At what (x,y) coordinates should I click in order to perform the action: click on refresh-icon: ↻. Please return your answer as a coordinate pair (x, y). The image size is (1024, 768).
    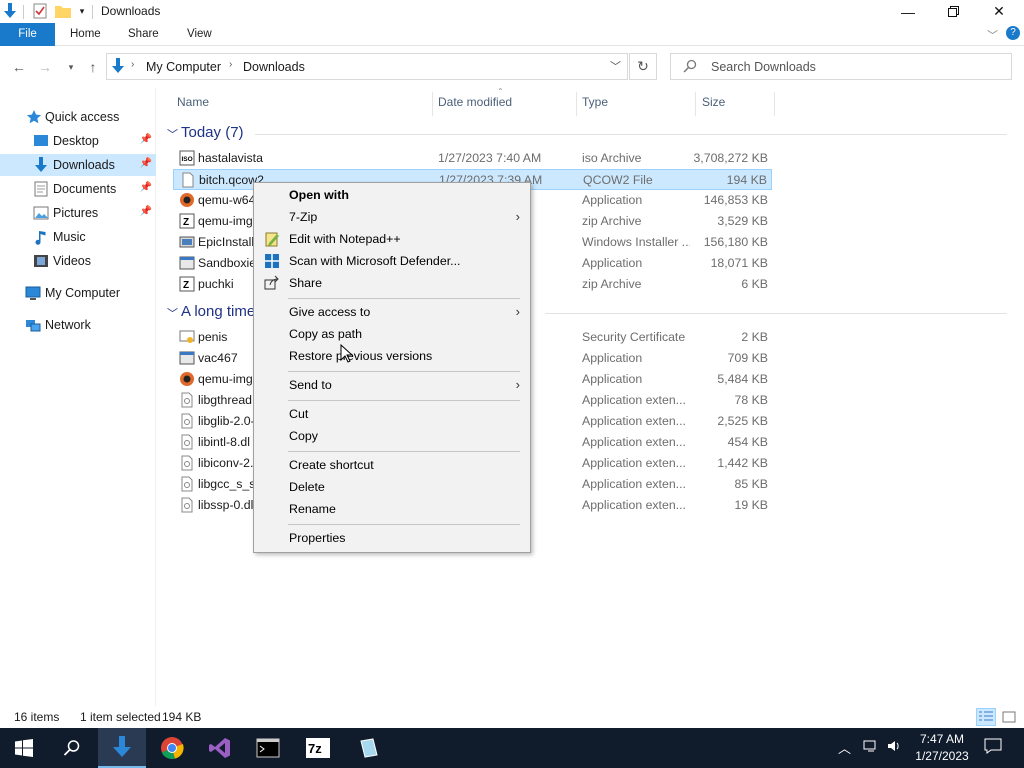
    Looking at the image, I should click on (643, 66).